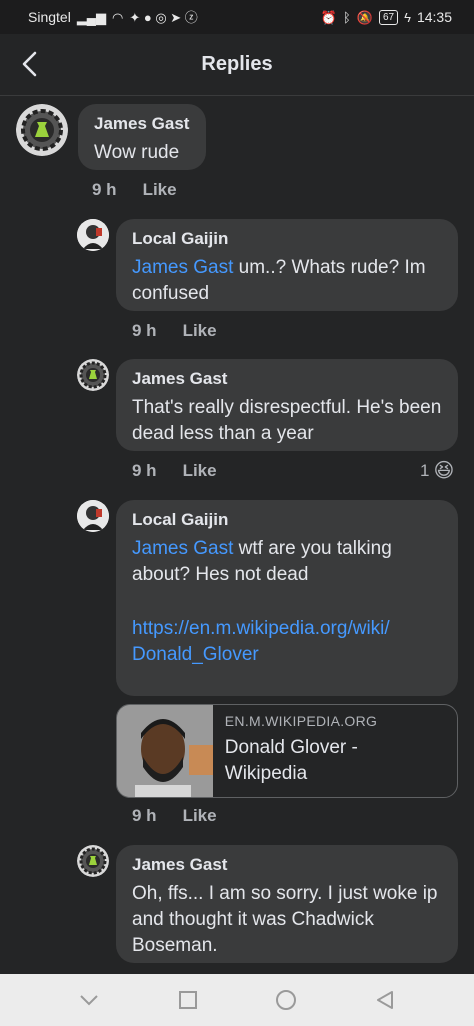 The image size is (474, 1026). Describe the element at coordinates (49, 17) in the screenshot. I see `carrier-label: Singtel` at that location.